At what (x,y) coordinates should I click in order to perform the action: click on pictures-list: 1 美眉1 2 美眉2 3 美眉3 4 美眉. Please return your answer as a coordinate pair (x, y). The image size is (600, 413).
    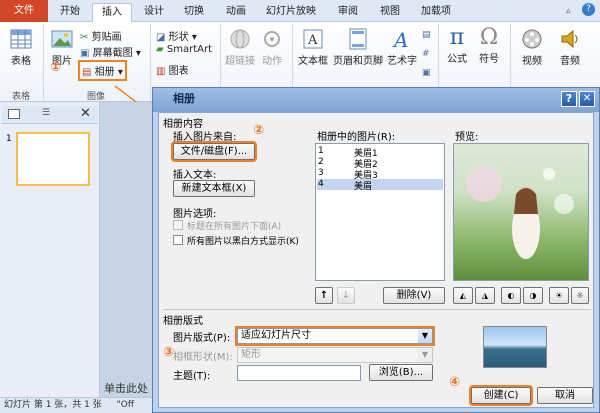
    Looking at the image, I should click on (380, 212).